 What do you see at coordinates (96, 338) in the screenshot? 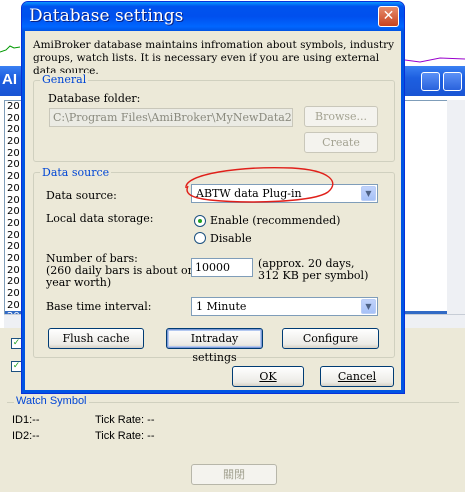
I see `flush-cache-button: Flush cache` at bounding box center [96, 338].